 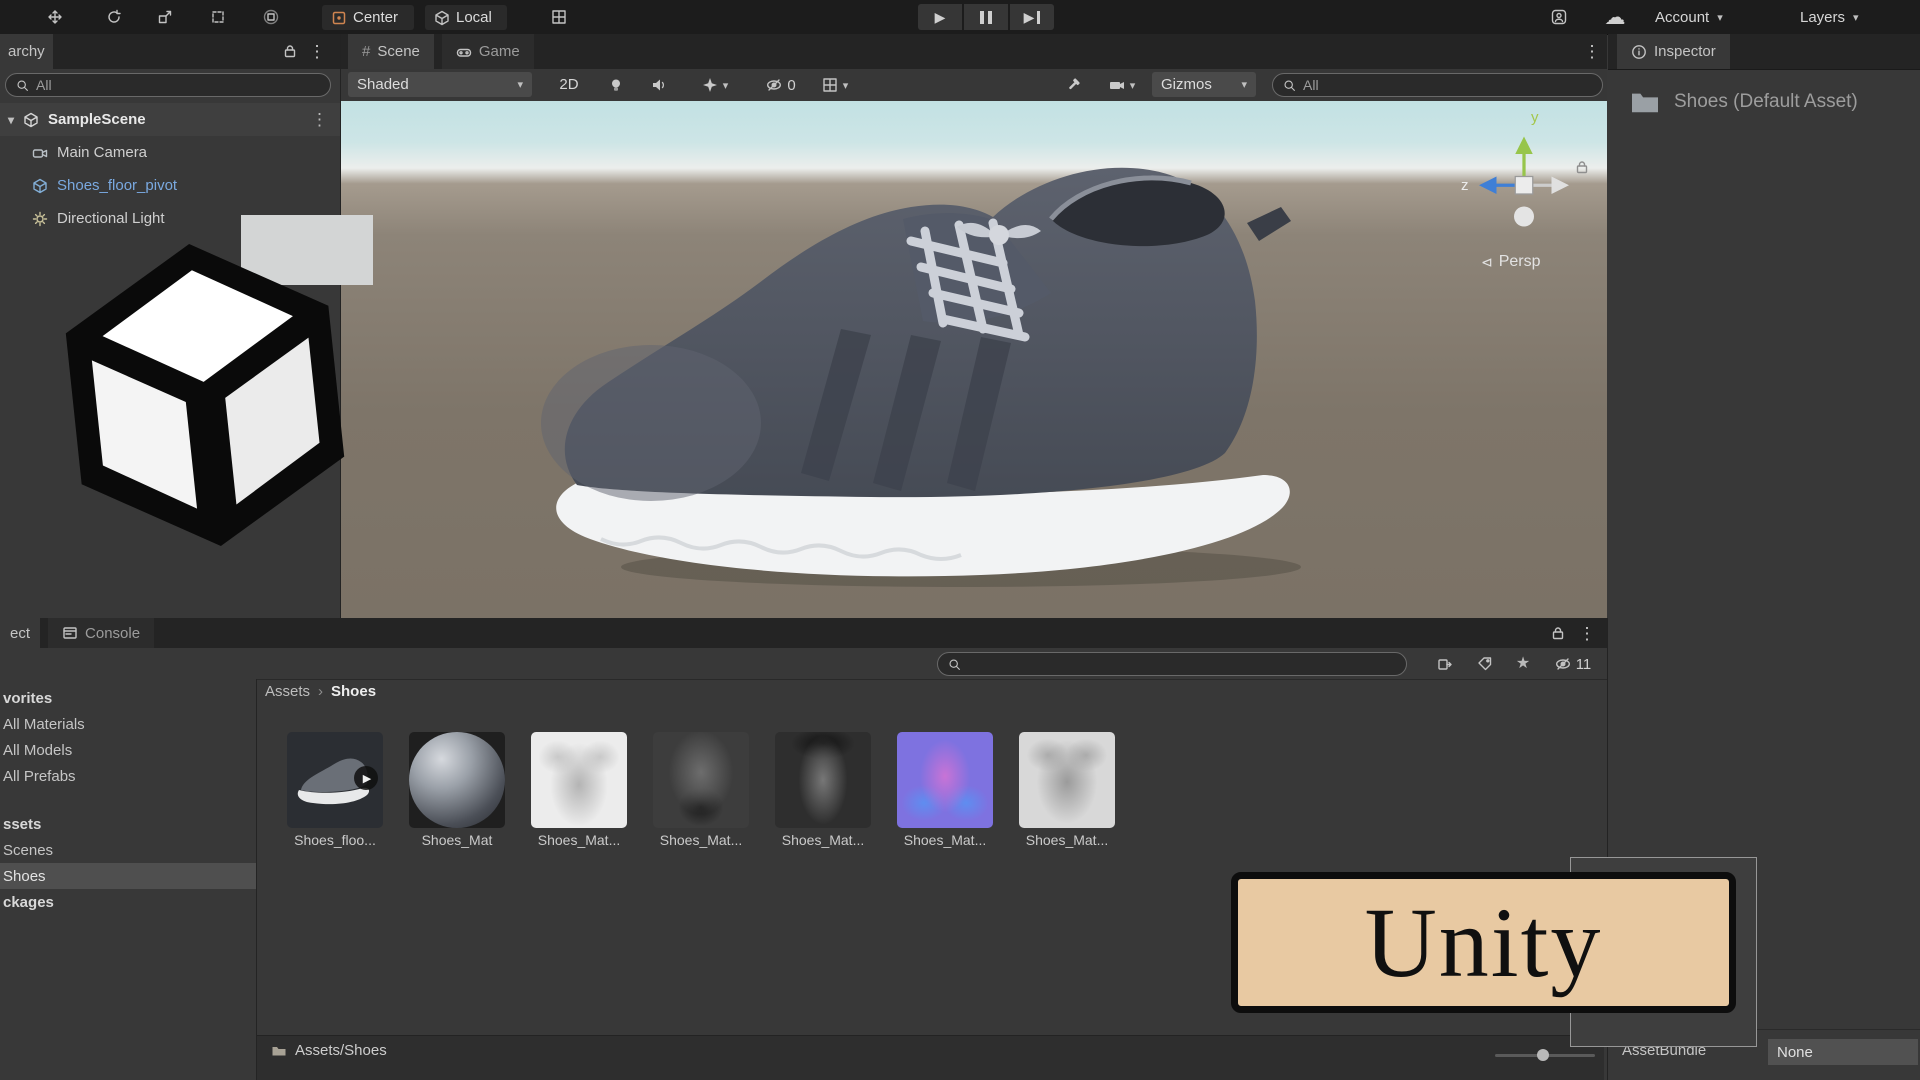 I want to click on sidebar-item-all-materials: All Materials, so click(x=128, y=724).